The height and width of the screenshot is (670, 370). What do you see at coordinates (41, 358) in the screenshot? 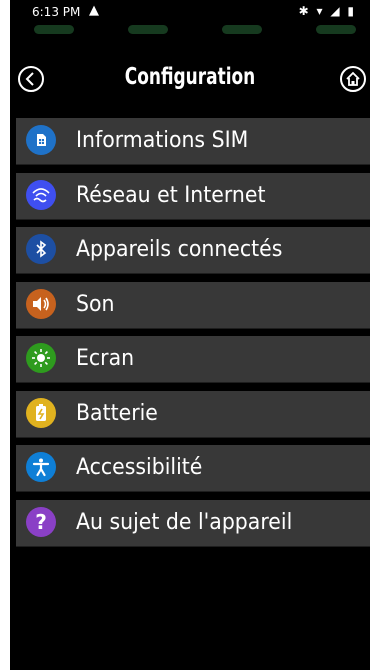
I see `brightness-icon` at bounding box center [41, 358].